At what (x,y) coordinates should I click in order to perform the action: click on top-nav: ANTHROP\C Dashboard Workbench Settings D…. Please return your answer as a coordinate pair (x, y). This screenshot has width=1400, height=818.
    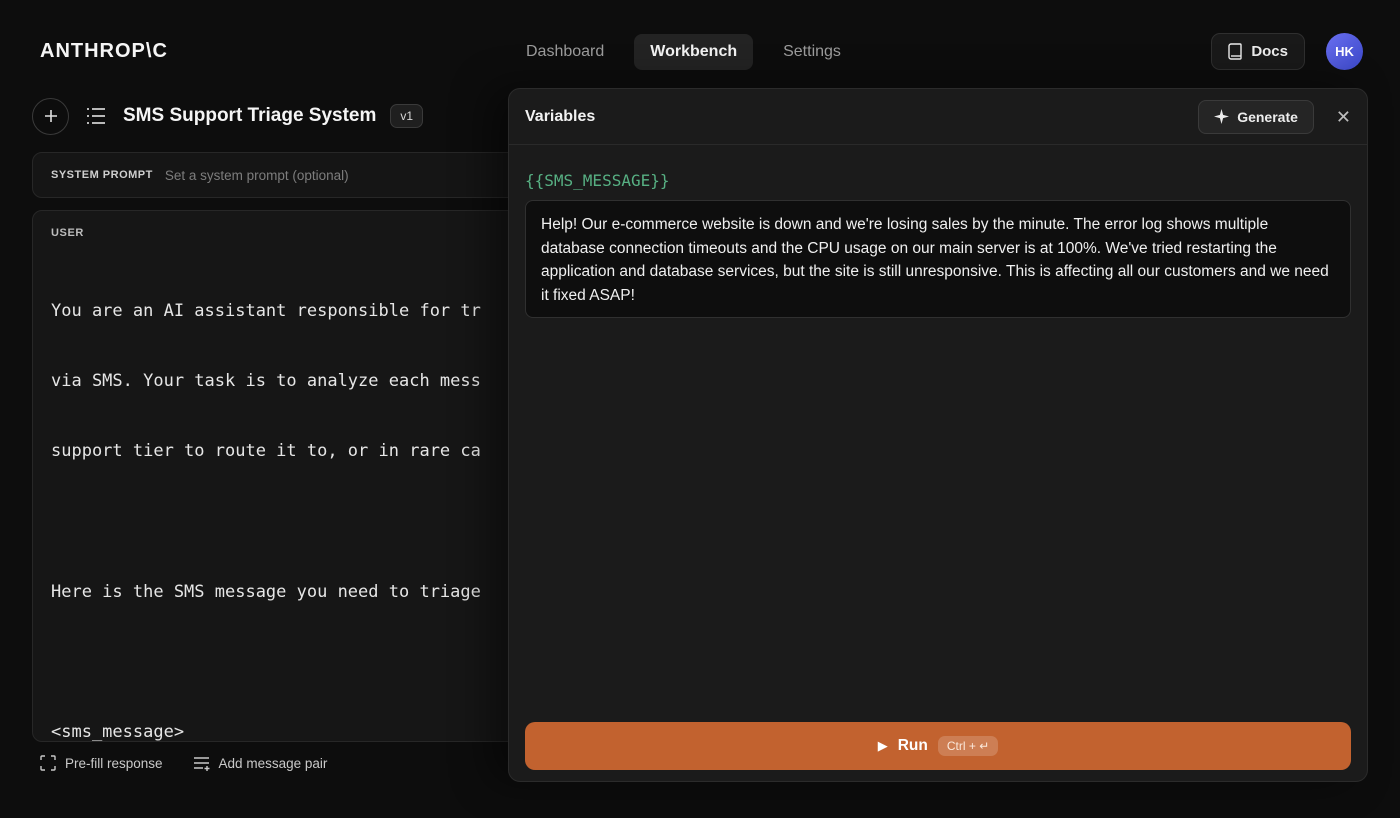
    Looking at the image, I should click on (700, 43).